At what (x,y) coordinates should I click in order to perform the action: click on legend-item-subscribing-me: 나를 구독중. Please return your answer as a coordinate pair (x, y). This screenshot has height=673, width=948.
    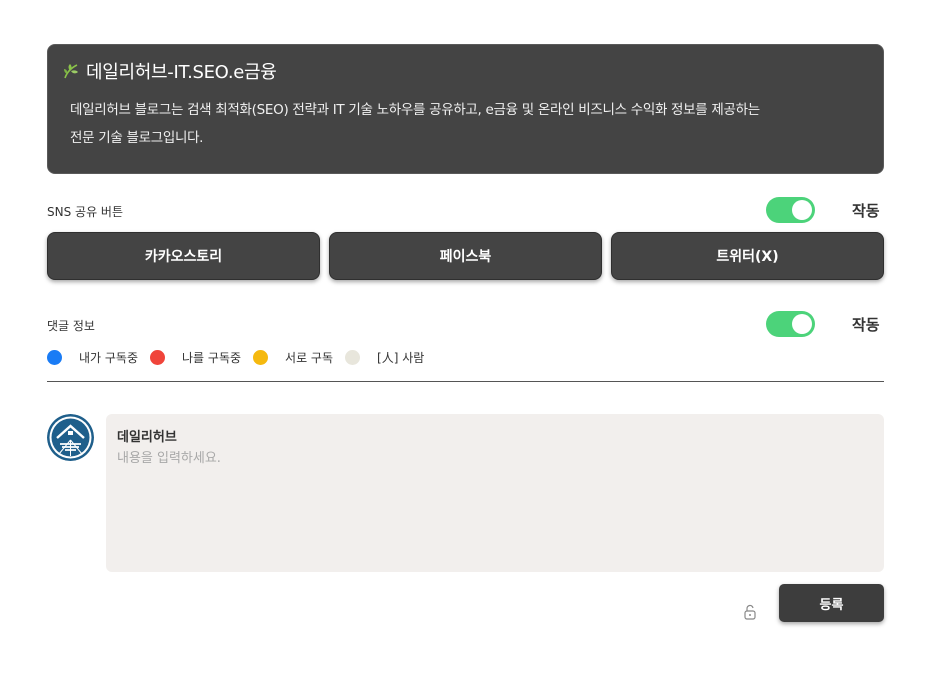
    Looking at the image, I should click on (195, 357).